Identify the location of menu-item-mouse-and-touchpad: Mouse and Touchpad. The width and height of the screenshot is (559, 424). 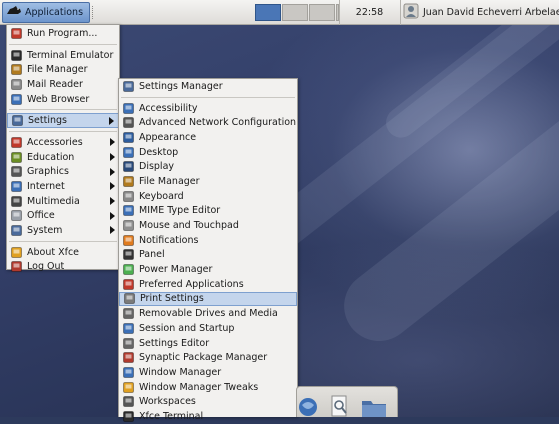
(208, 225).